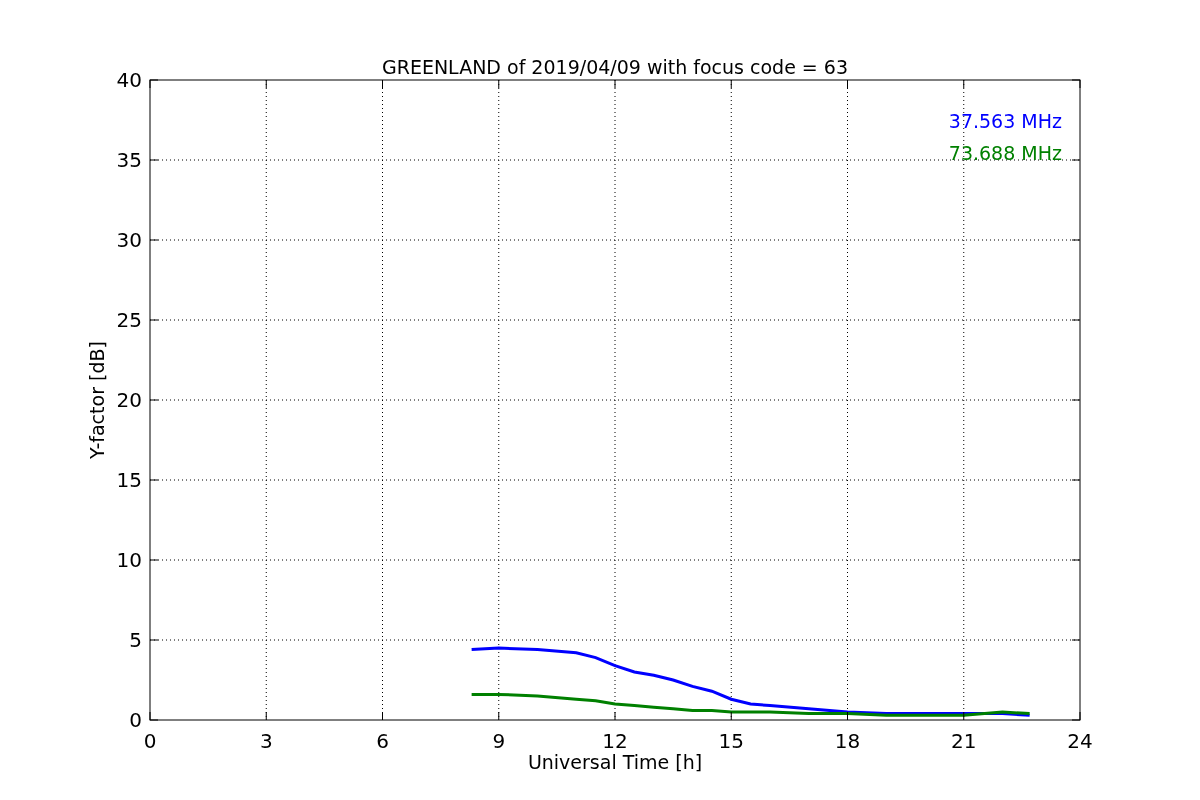 This screenshot has height=800, width=1200. I want to click on y-axis-label: Y-factor [dB], so click(97, 400).